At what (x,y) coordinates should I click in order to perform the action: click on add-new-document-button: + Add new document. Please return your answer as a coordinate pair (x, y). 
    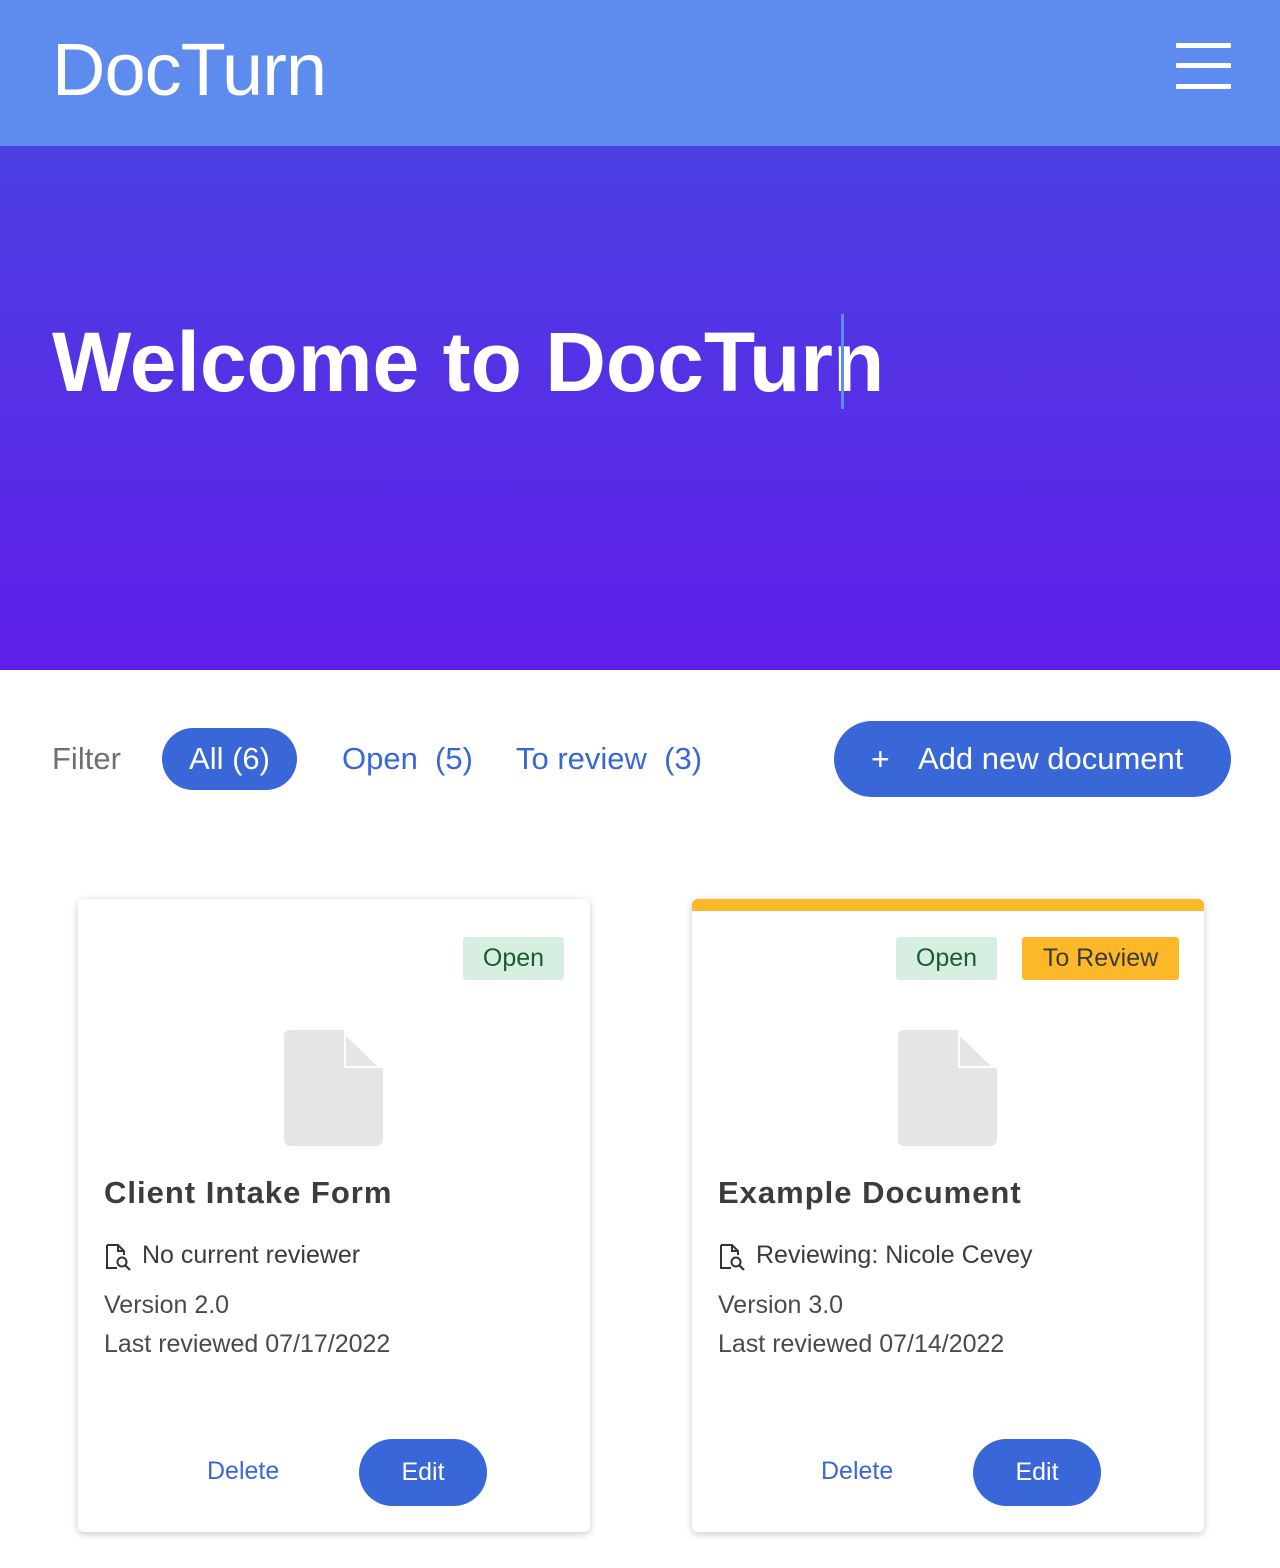
    Looking at the image, I should click on (1032, 759).